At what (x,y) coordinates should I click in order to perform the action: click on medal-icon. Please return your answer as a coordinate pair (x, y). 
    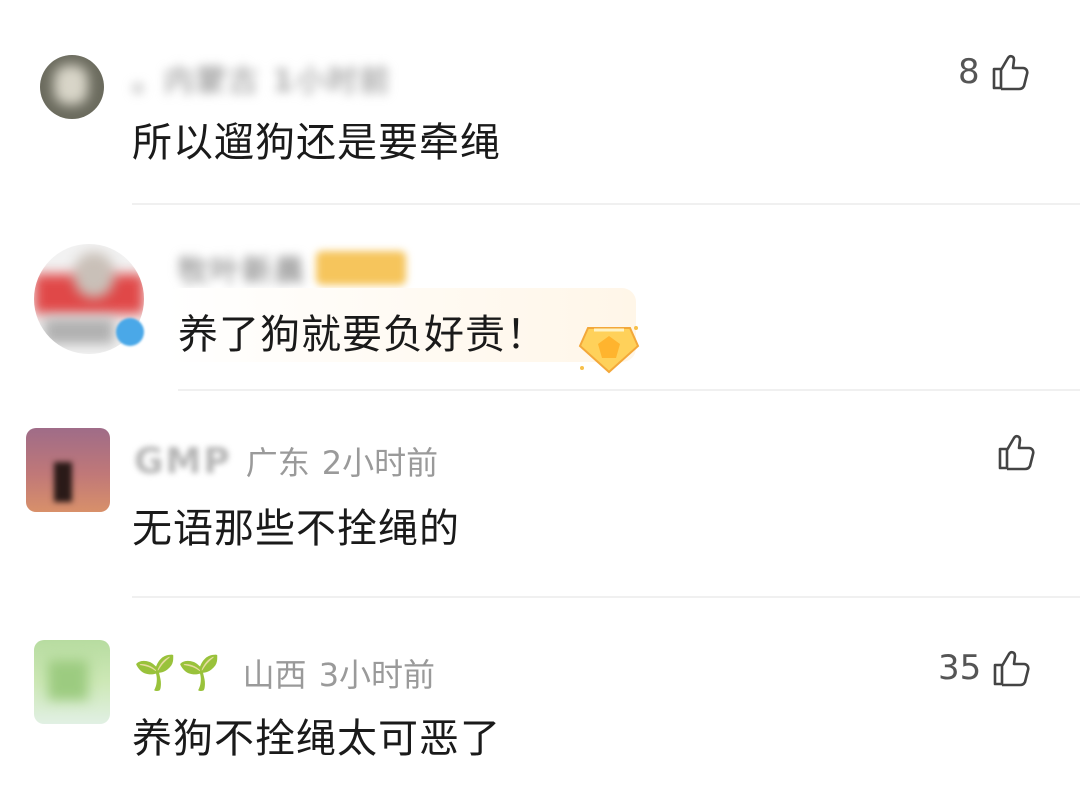
    Looking at the image, I should click on (609, 350).